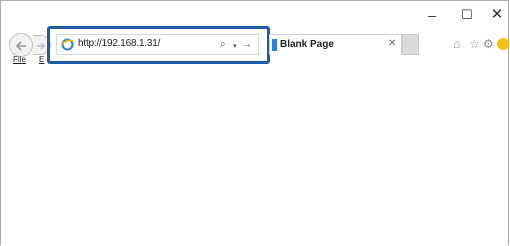  I want to click on tab-close-icon: ✕, so click(392, 43).